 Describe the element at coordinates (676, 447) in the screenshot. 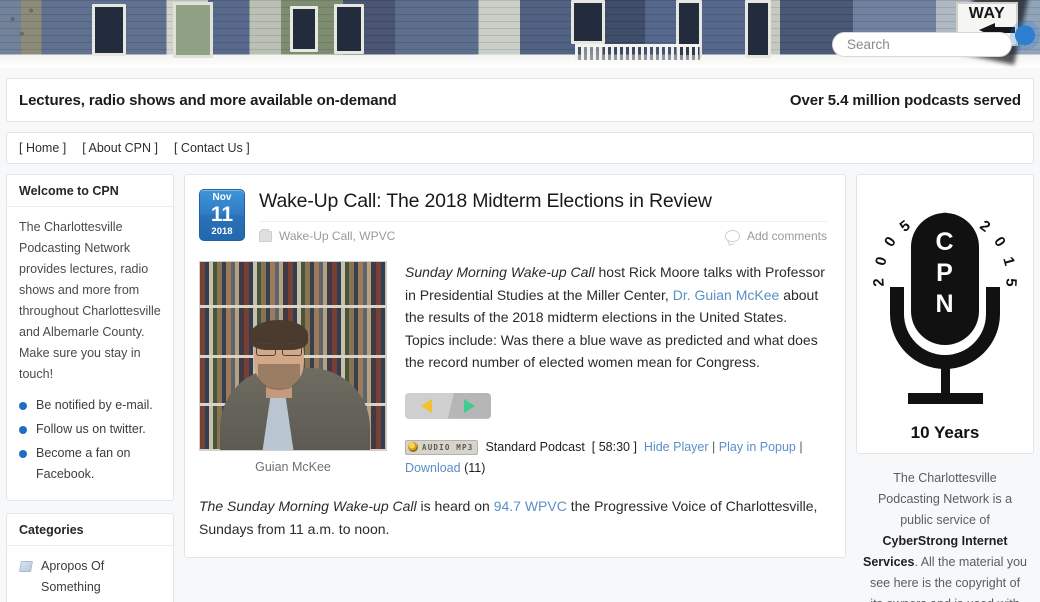

I see `hide-player-link: Hide Player` at that location.